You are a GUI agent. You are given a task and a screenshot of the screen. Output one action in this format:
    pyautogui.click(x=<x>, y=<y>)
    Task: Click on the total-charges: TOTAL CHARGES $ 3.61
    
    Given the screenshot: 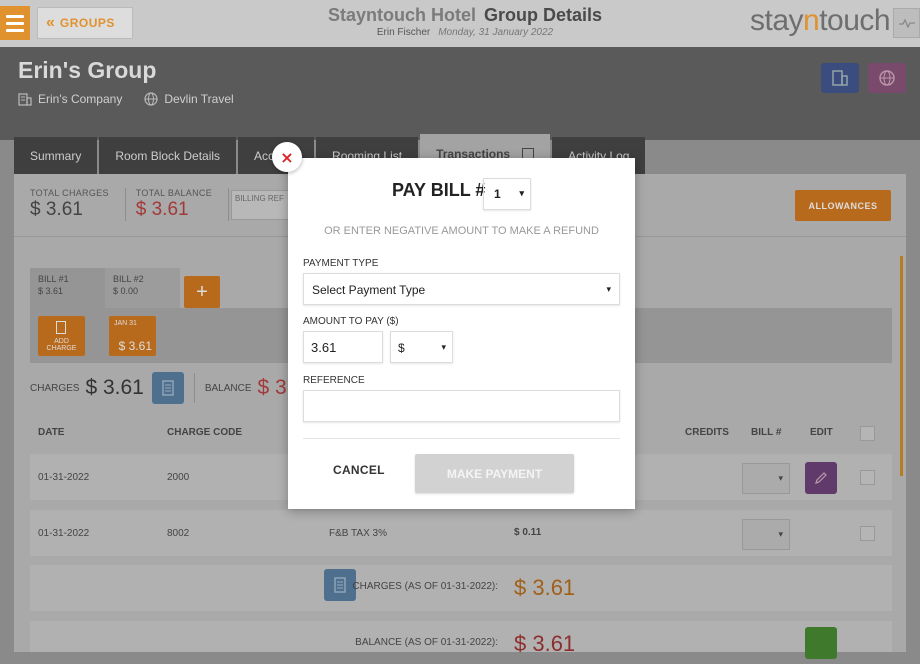 What is the action you would take?
    pyautogui.click(x=78, y=204)
    